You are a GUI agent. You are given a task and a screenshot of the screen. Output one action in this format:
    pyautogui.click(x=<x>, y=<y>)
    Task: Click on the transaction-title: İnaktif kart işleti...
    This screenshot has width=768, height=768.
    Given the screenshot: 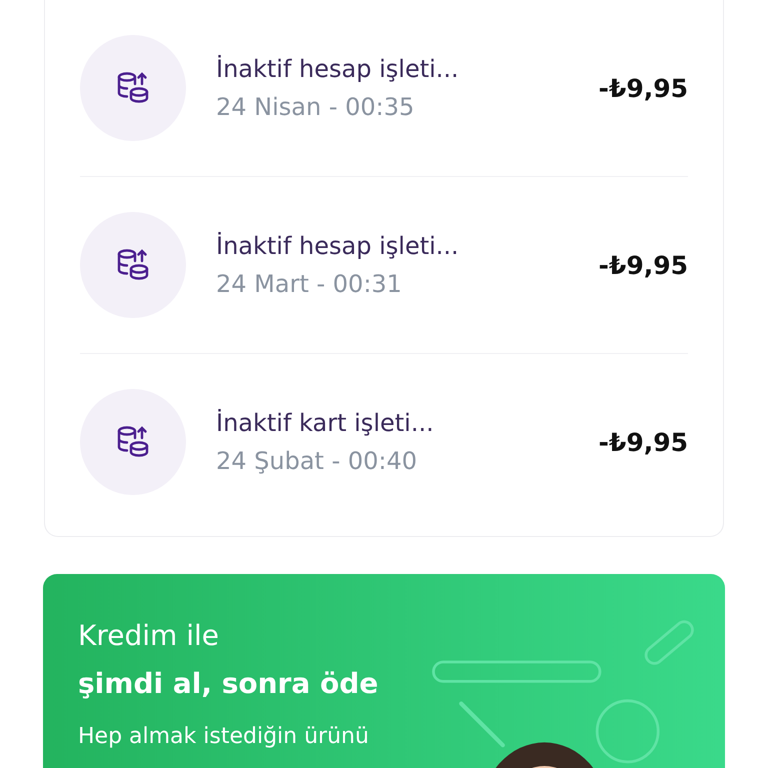 What is the action you would take?
    pyautogui.click(x=325, y=423)
    